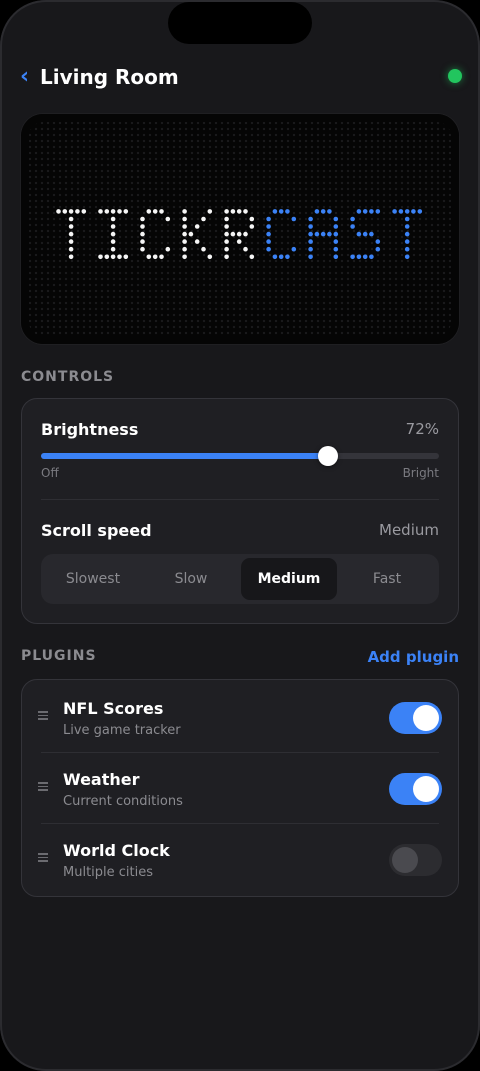  I want to click on page-title: Living Room, so click(109, 77).